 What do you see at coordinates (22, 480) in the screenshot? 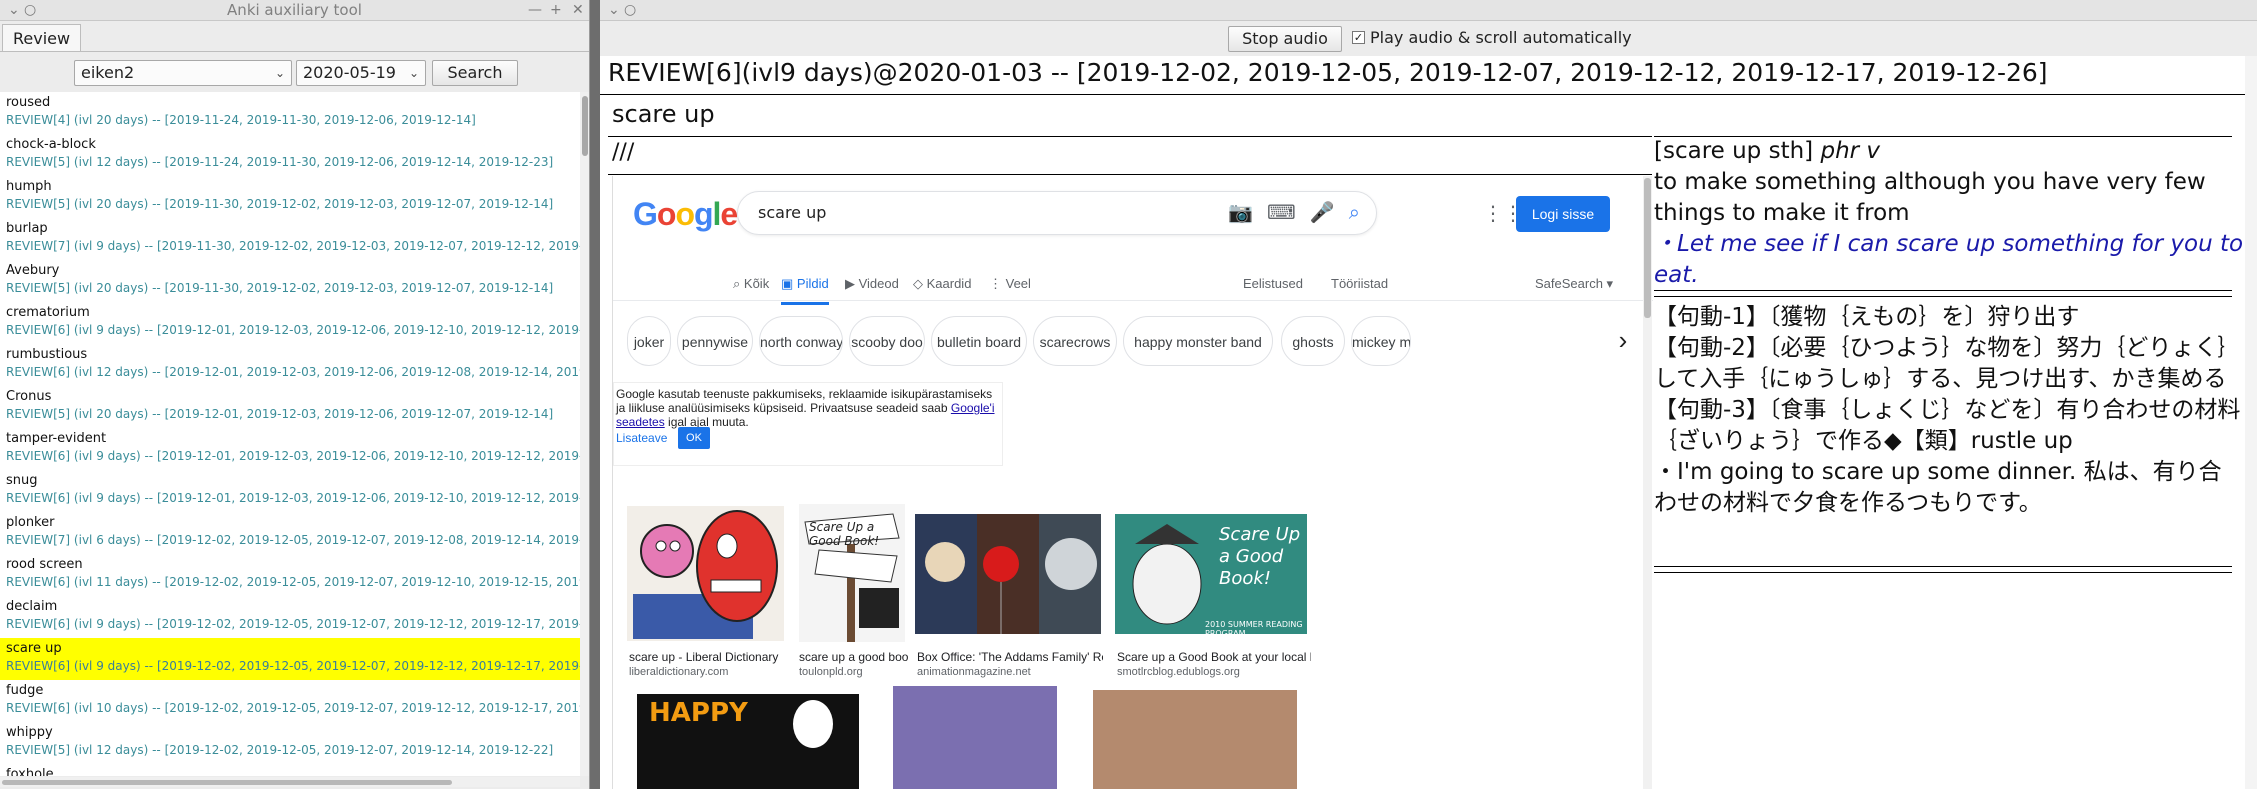
I see `list-item-word: snug` at bounding box center [22, 480].